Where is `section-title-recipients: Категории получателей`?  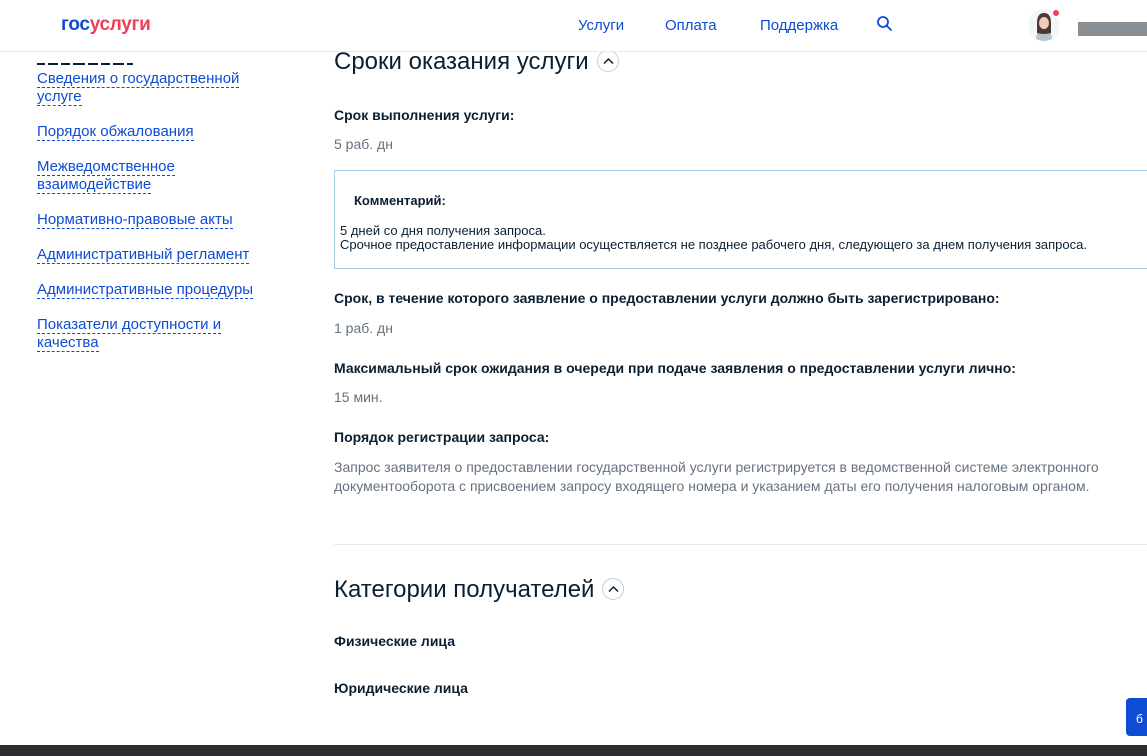
section-title-recipients: Категории получателей is located at coordinates (479, 590).